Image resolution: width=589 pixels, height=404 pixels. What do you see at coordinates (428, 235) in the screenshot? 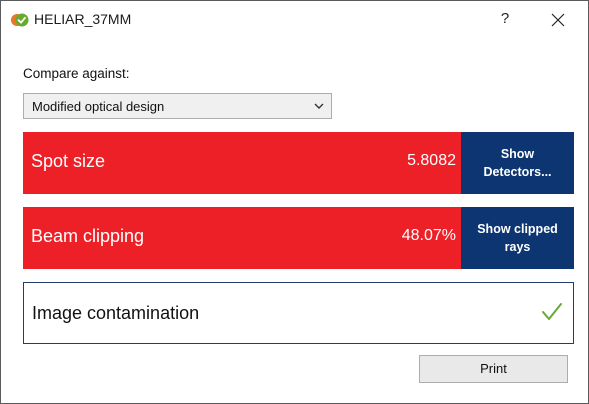
I see `beam-clipping-value: 48.07%` at bounding box center [428, 235].